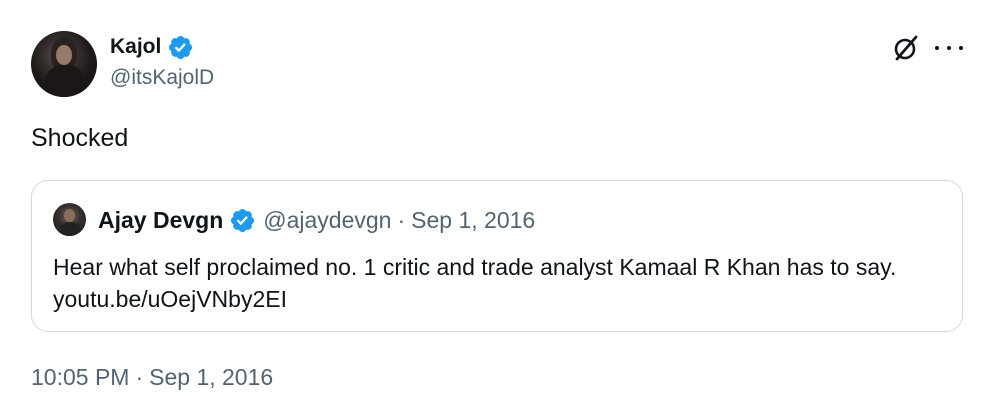 The width and height of the screenshot is (988, 418). I want to click on tweet-time: 10:05 PM, so click(80, 377).